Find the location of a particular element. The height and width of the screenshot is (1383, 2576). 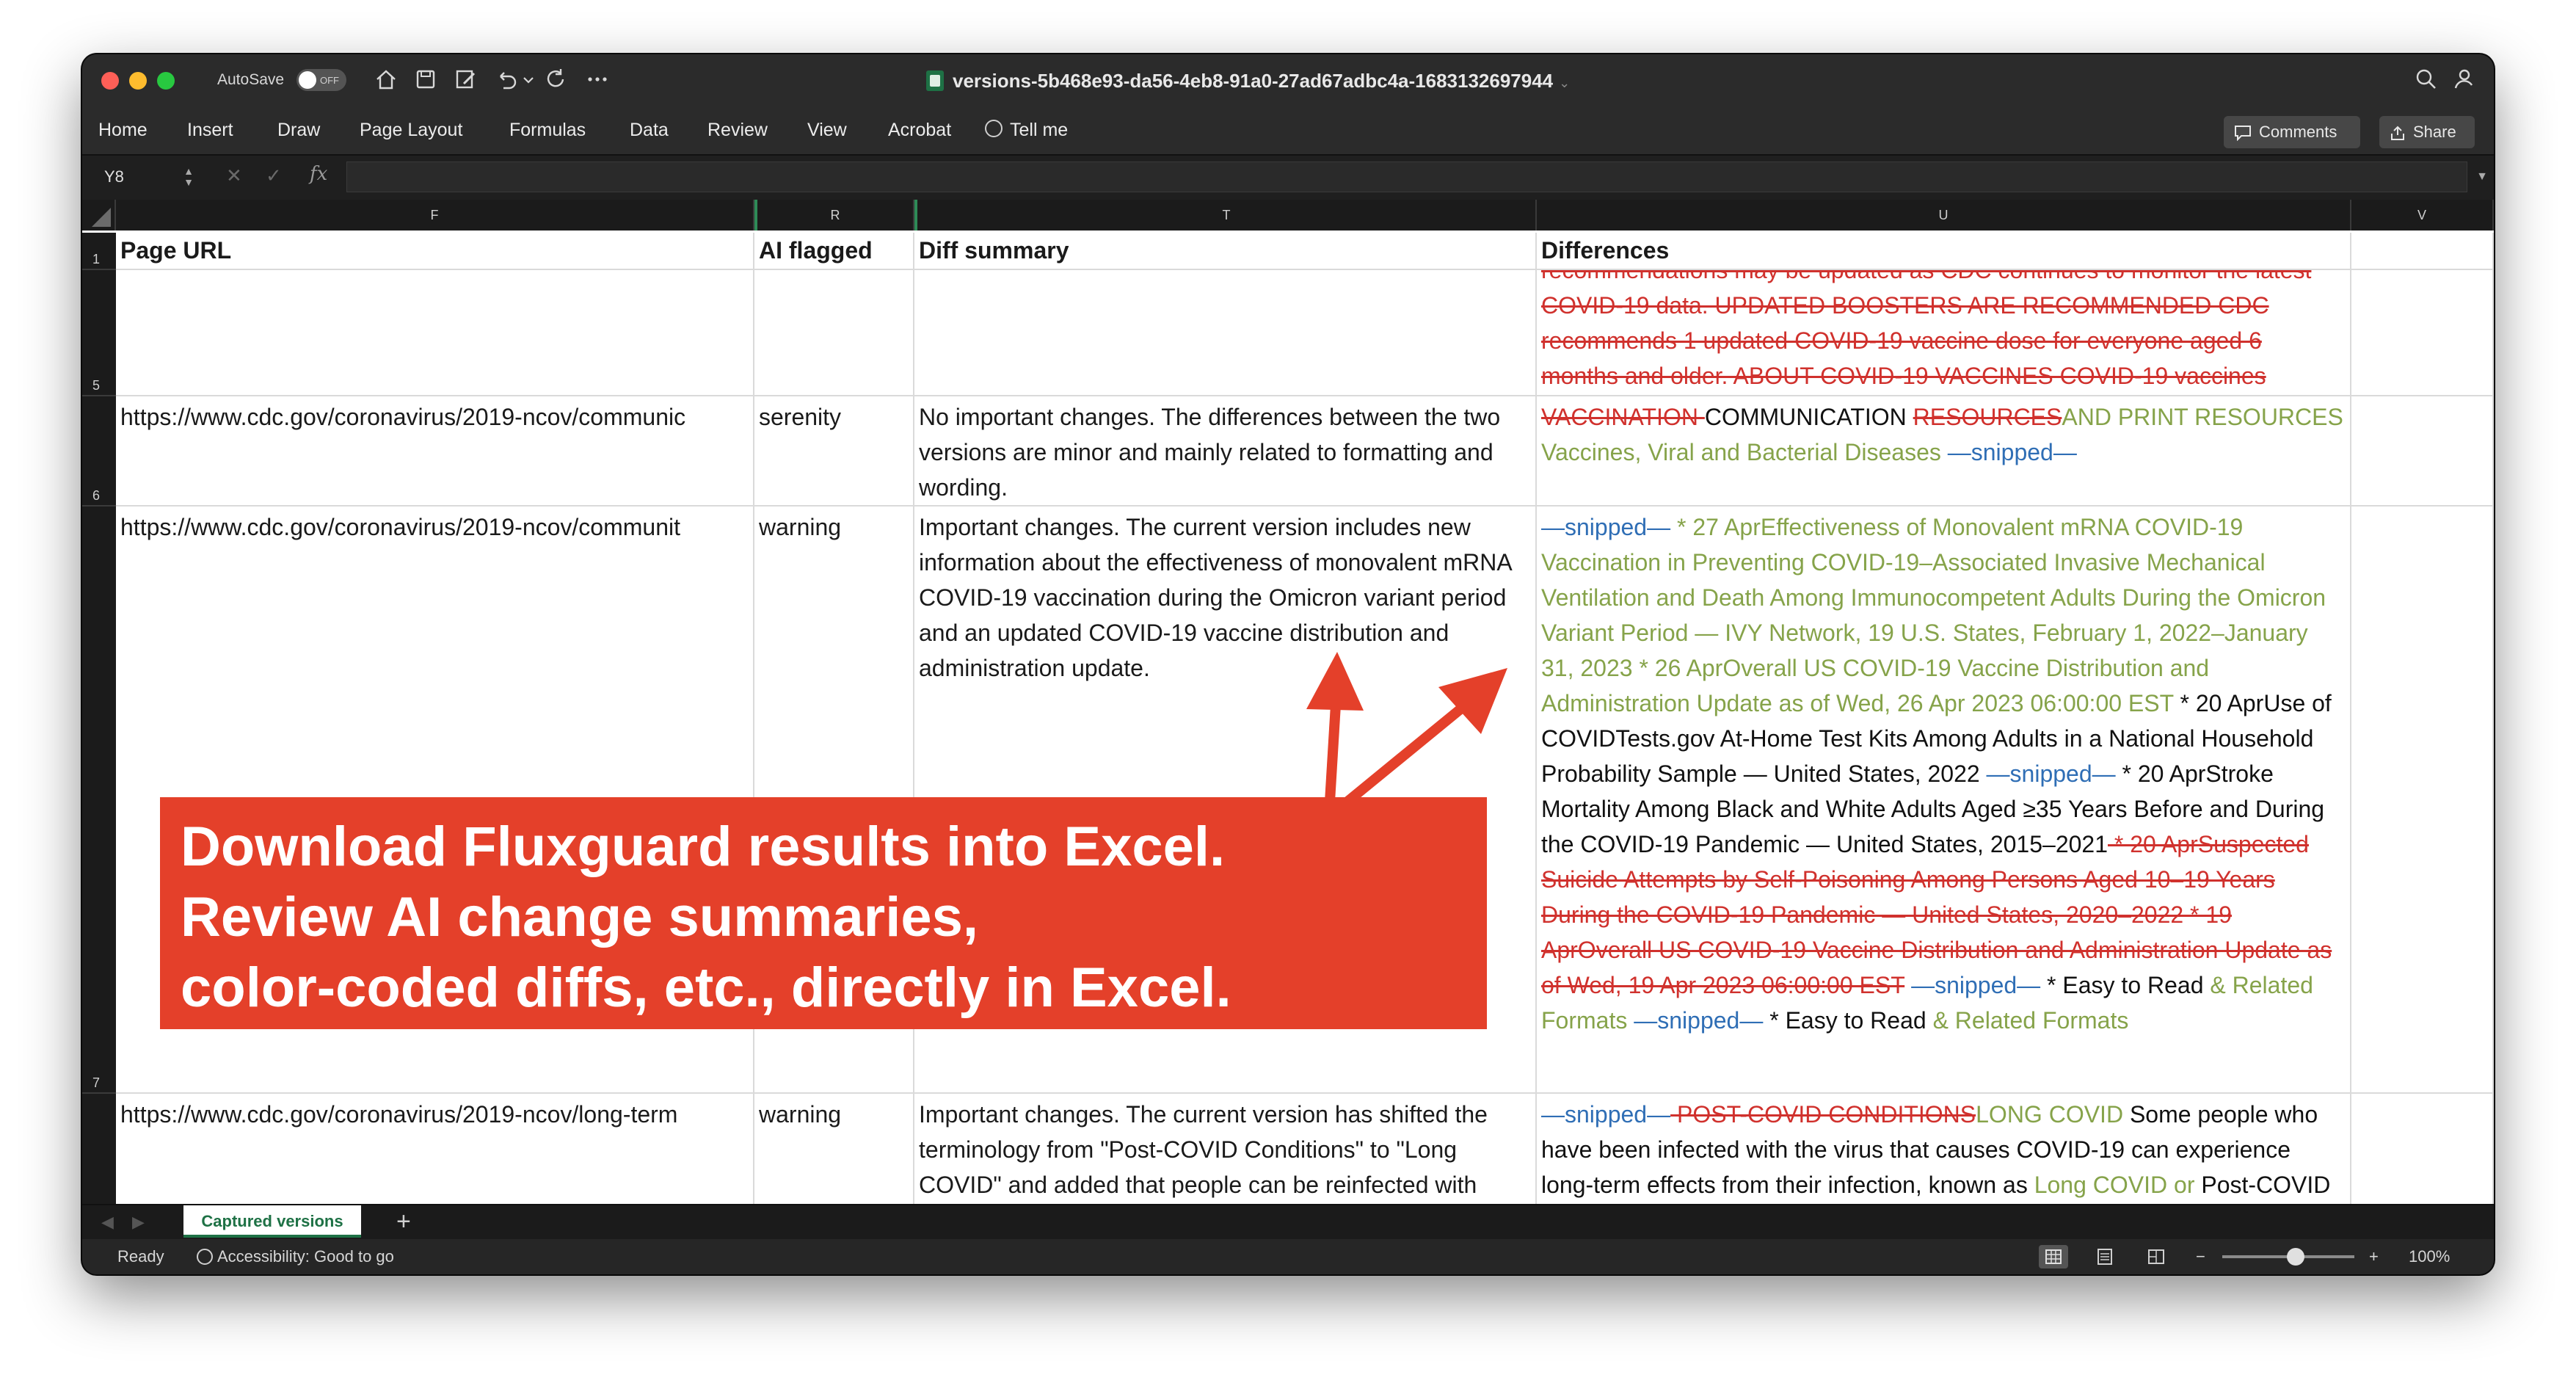

add-sheet-button: + is located at coordinates (403, 1221).